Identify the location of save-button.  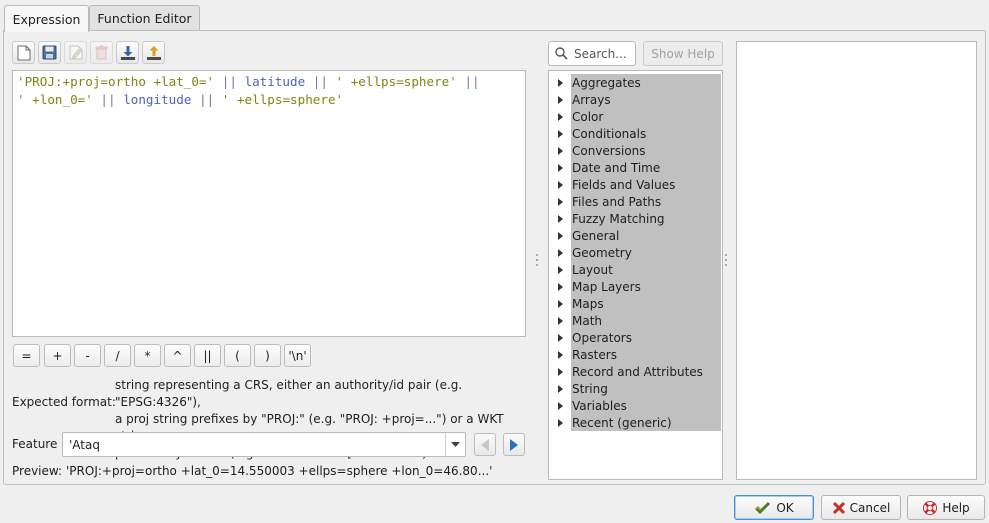
(49, 52).